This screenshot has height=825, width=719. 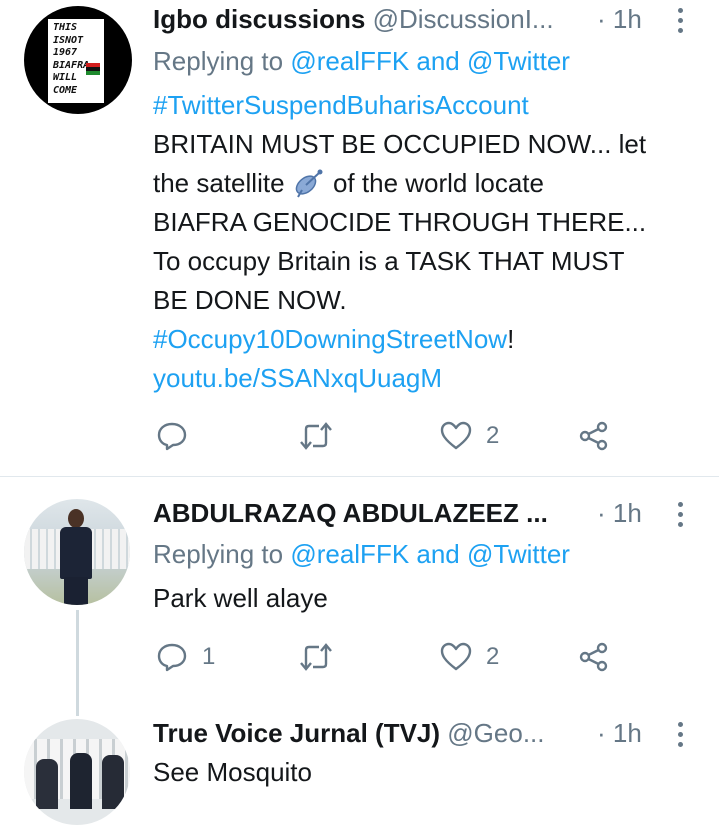 What do you see at coordinates (209, 656) in the screenshot?
I see `reply-count: 1` at bounding box center [209, 656].